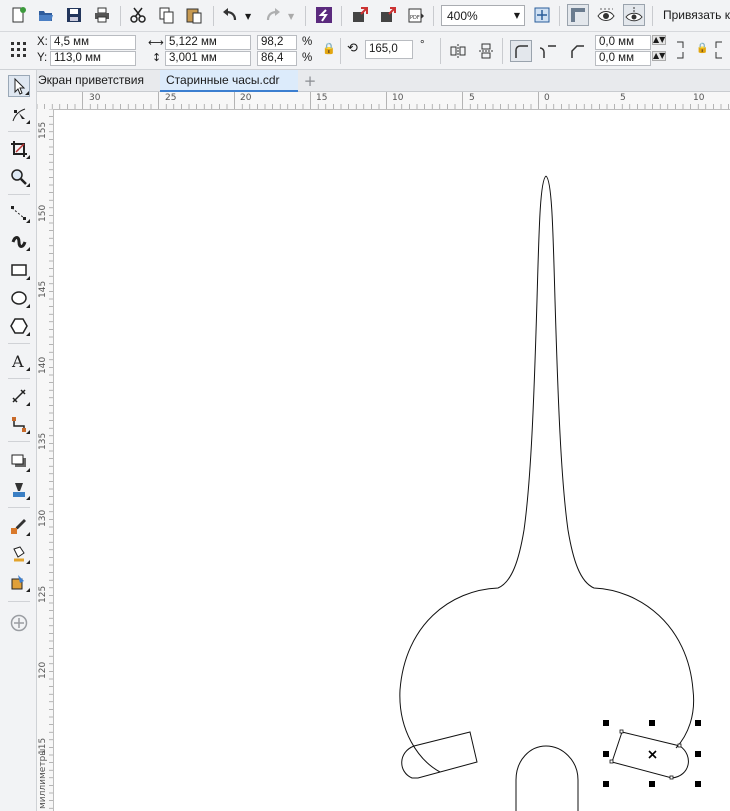  I want to click on redo-icon, so click(273, 15).